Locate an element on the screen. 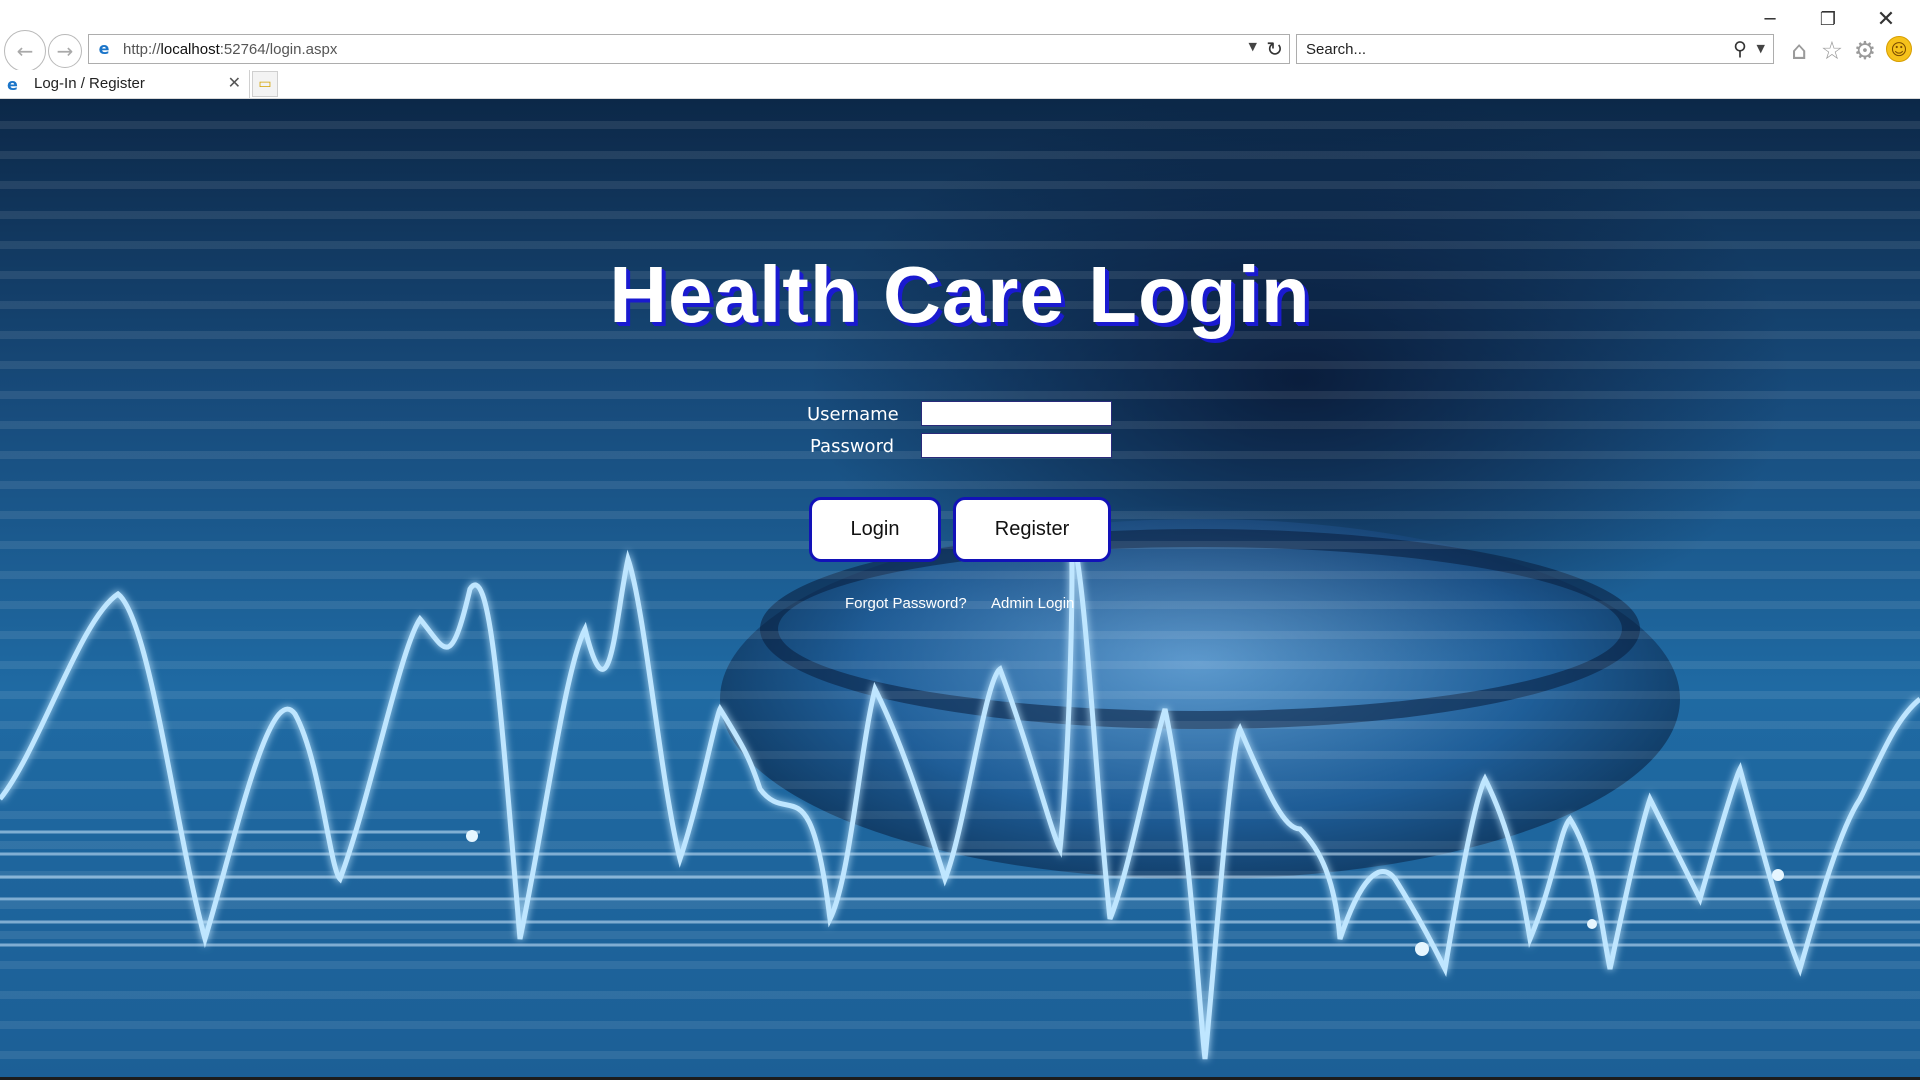 Image resolution: width=1920 pixels, height=1080 pixels. url-path: :52764/login.aspx is located at coordinates (278, 49).